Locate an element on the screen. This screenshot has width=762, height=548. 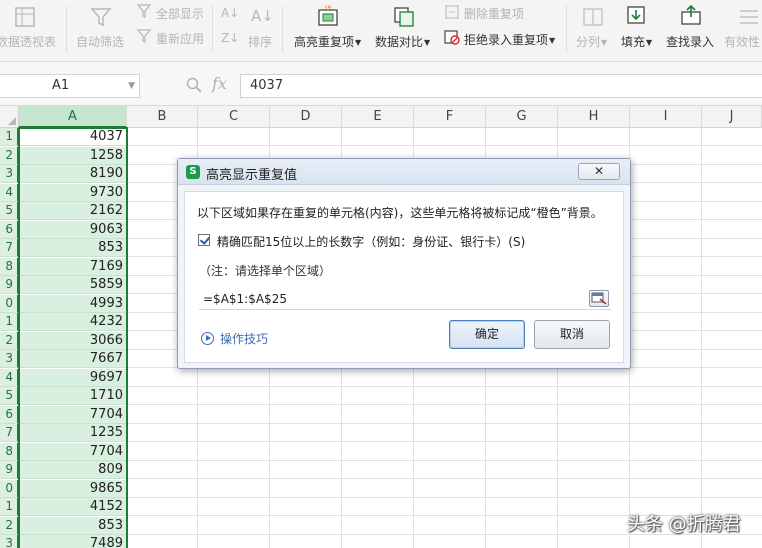
column-header-c: C is located at coordinates (234, 117).